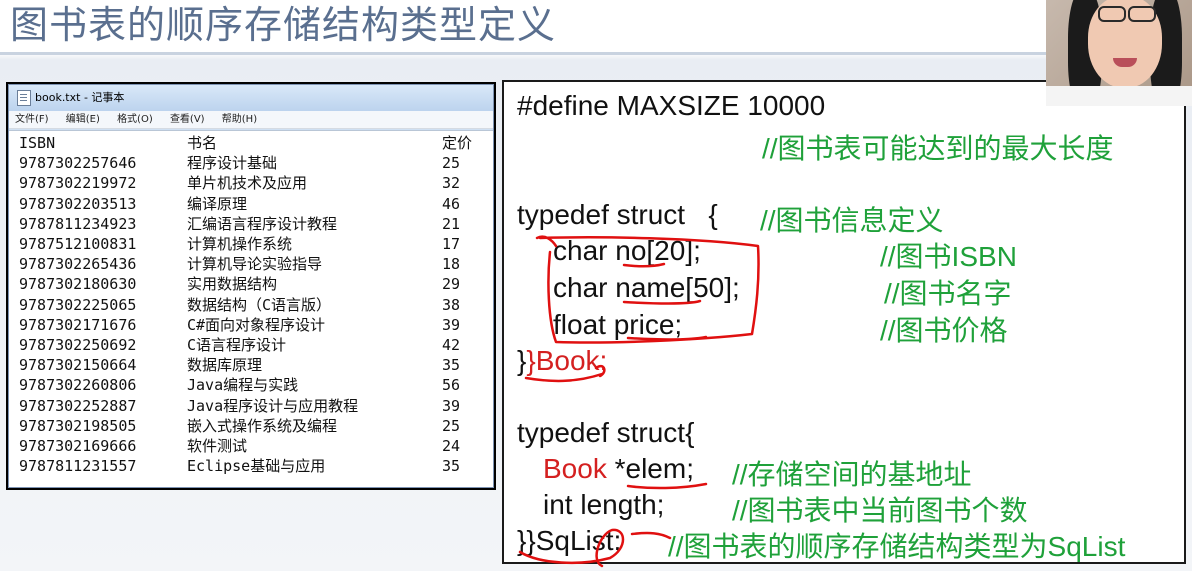 The height and width of the screenshot is (571, 1192). Describe the element at coordinates (596, 53) in the screenshot. I see `title-divider` at that location.